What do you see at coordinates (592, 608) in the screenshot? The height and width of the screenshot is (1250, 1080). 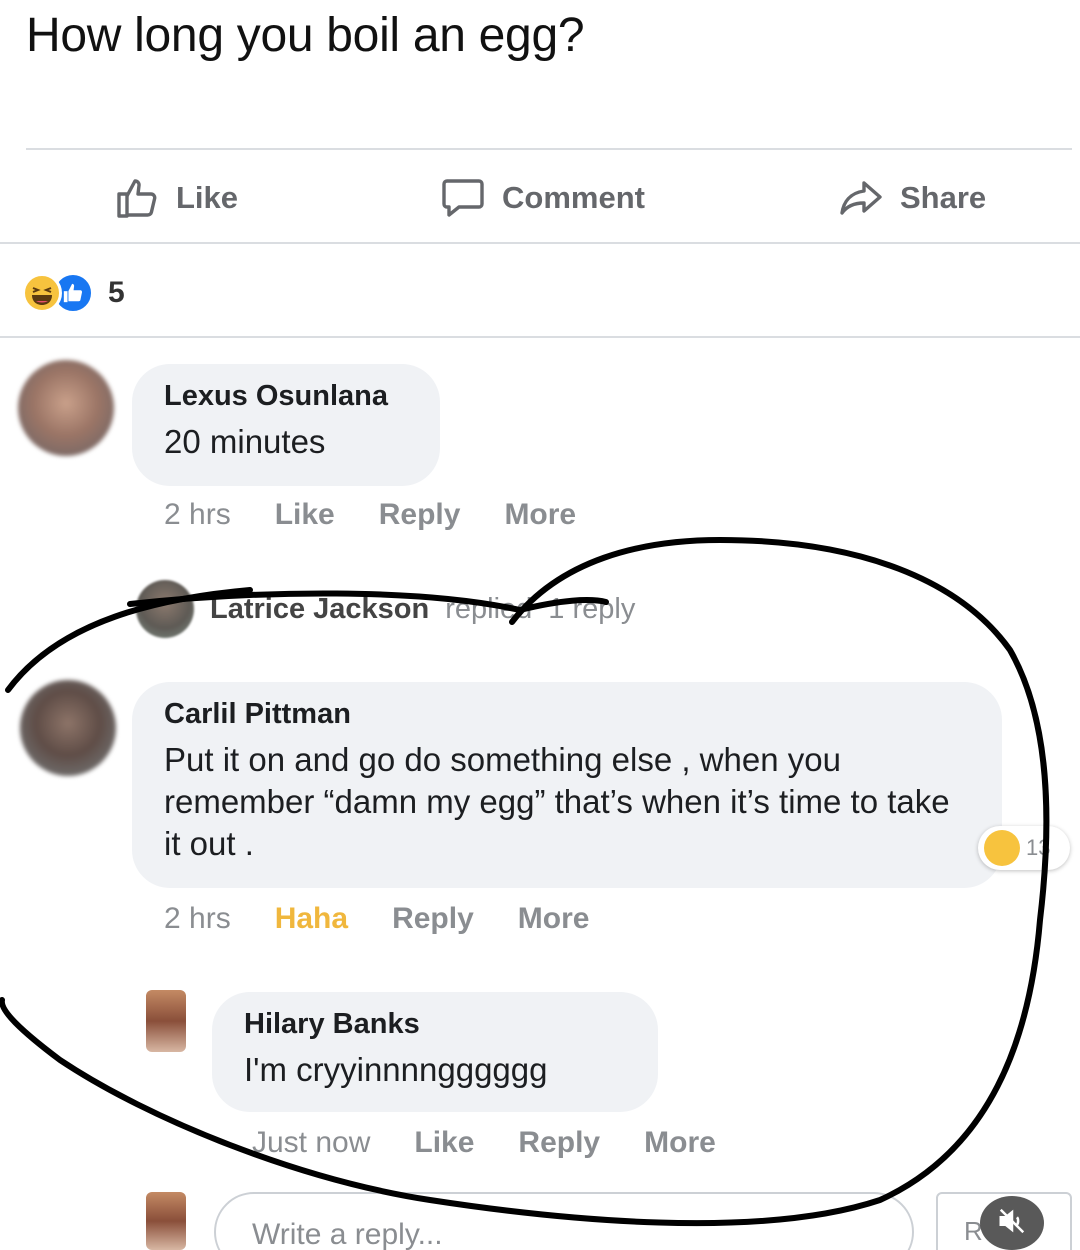 I see `reply-count: 1 reply` at bounding box center [592, 608].